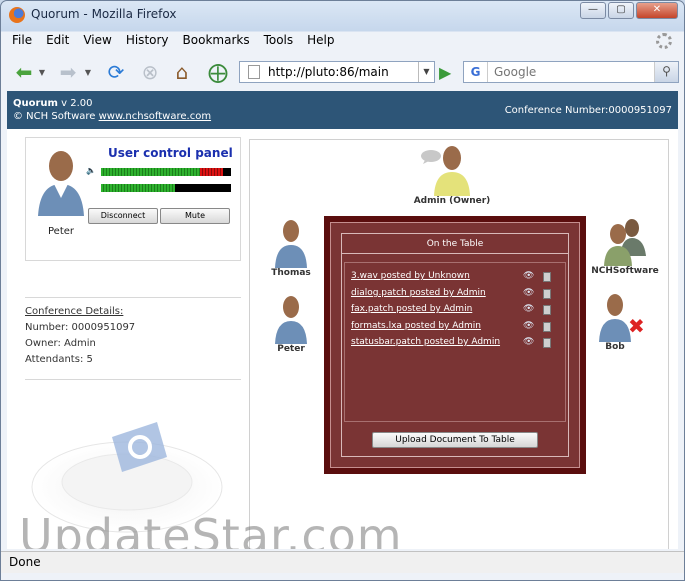 Image resolution: width=685 pixels, height=581 pixels. I want to click on back-history-dropdown-icon: ▼, so click(42, 72).